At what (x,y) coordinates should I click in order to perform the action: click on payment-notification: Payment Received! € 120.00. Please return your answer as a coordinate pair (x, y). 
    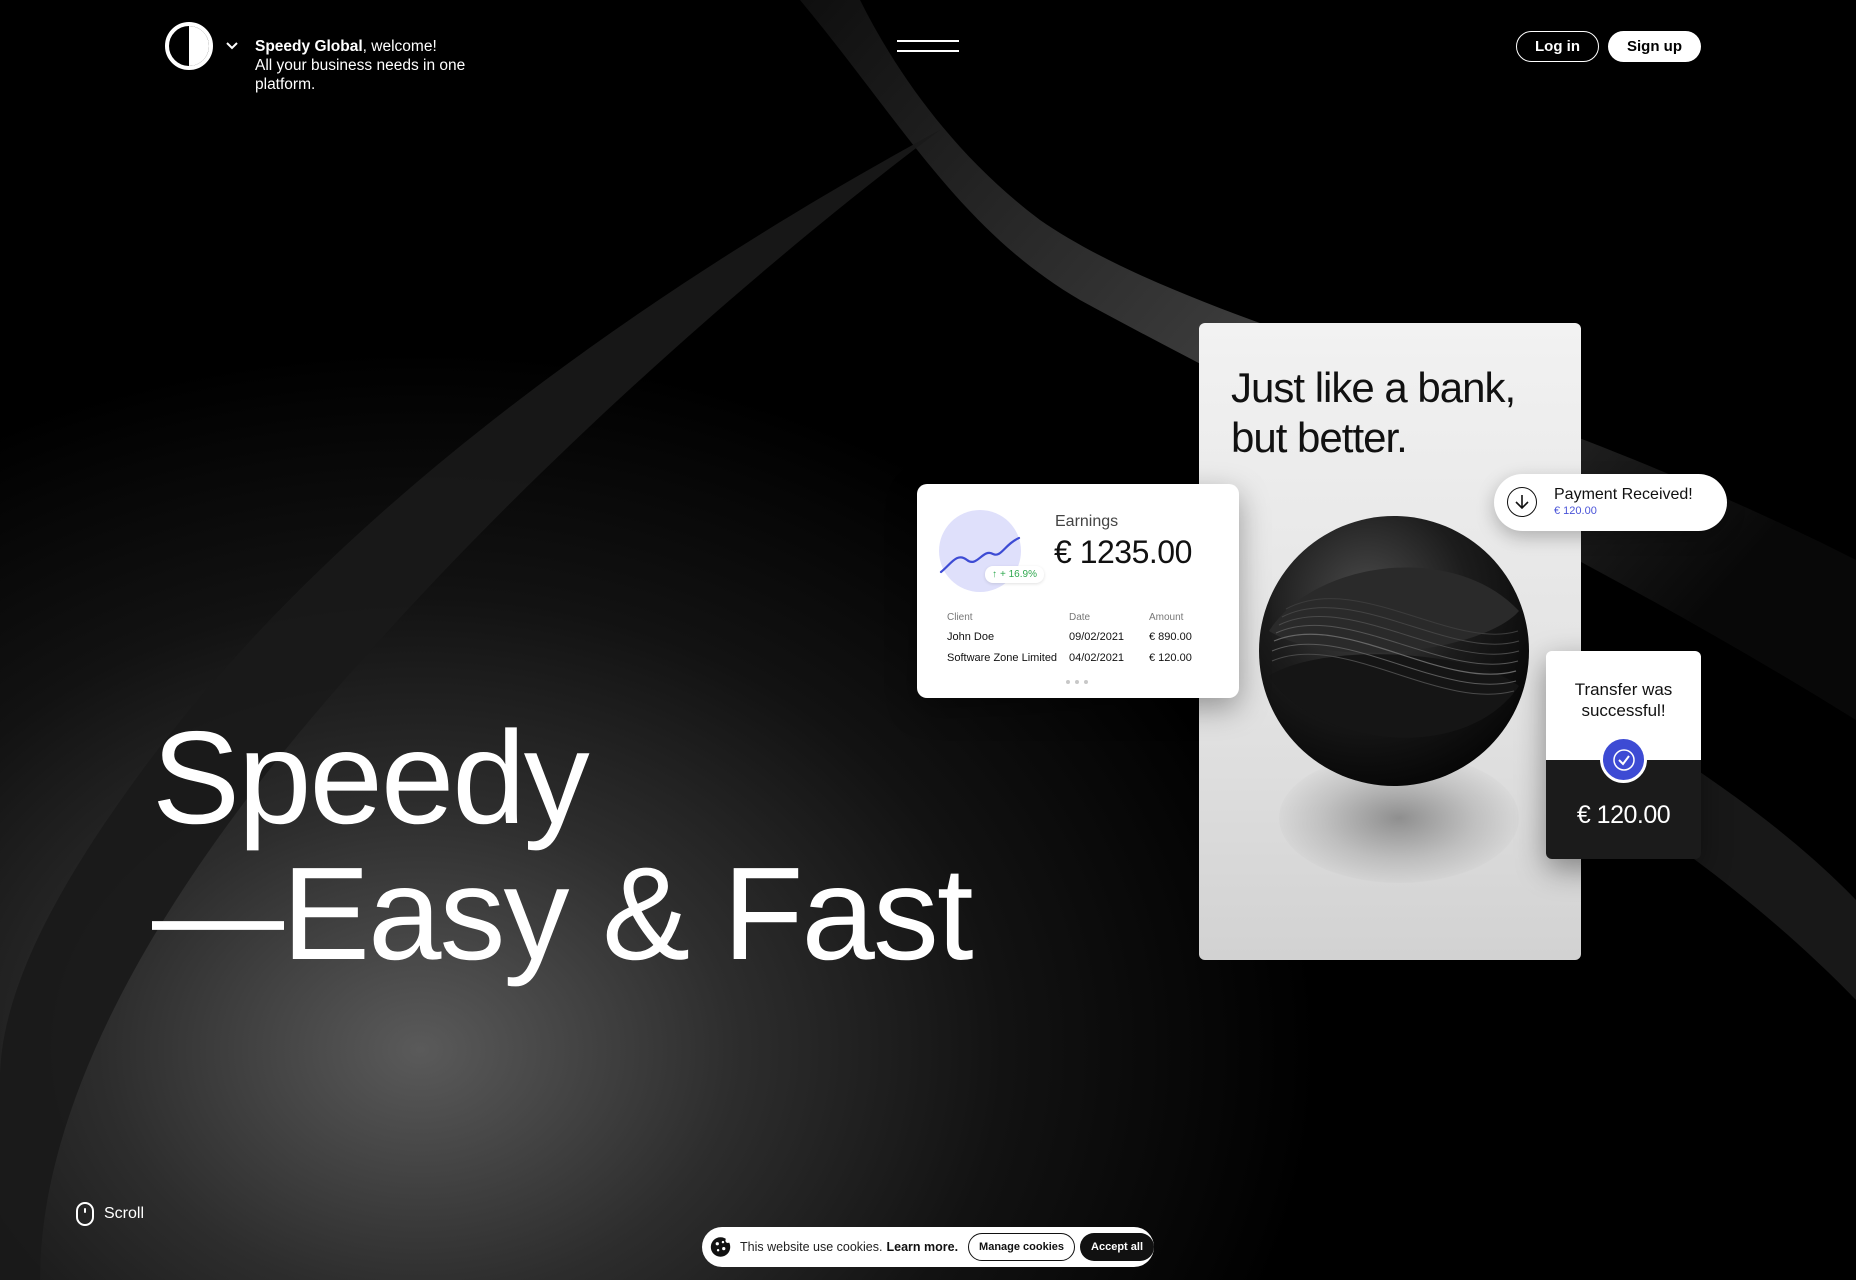
    Looking at the image, I should click on (1610, 502).